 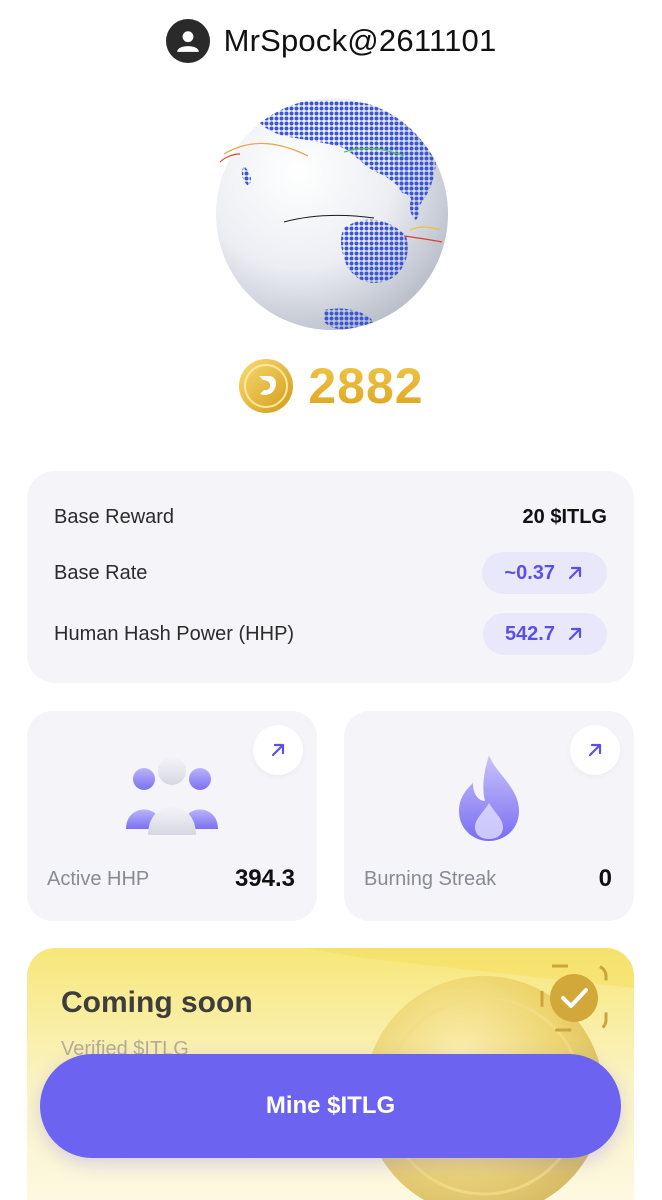 What do you see at coordinates (529, 572) in the screenshot?
I see `base-rate-value: ~0.37` at bounding box center [529, 572].